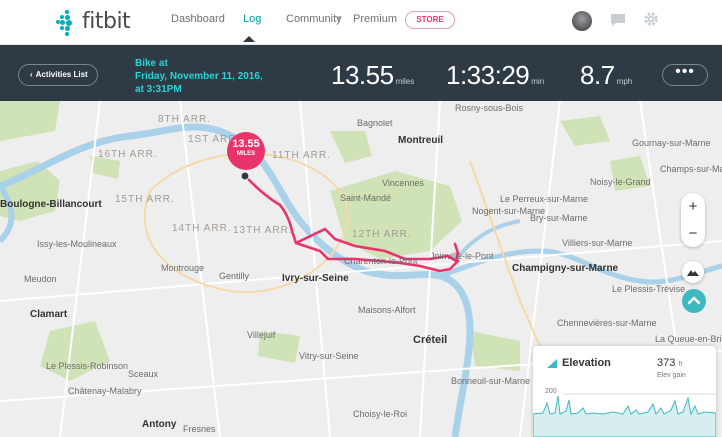 This screenshot has width=722, height=437. Describe the element at coordinates (420, 140) in the screenshot. I see `label-montreuil: Montreuil` at that location.